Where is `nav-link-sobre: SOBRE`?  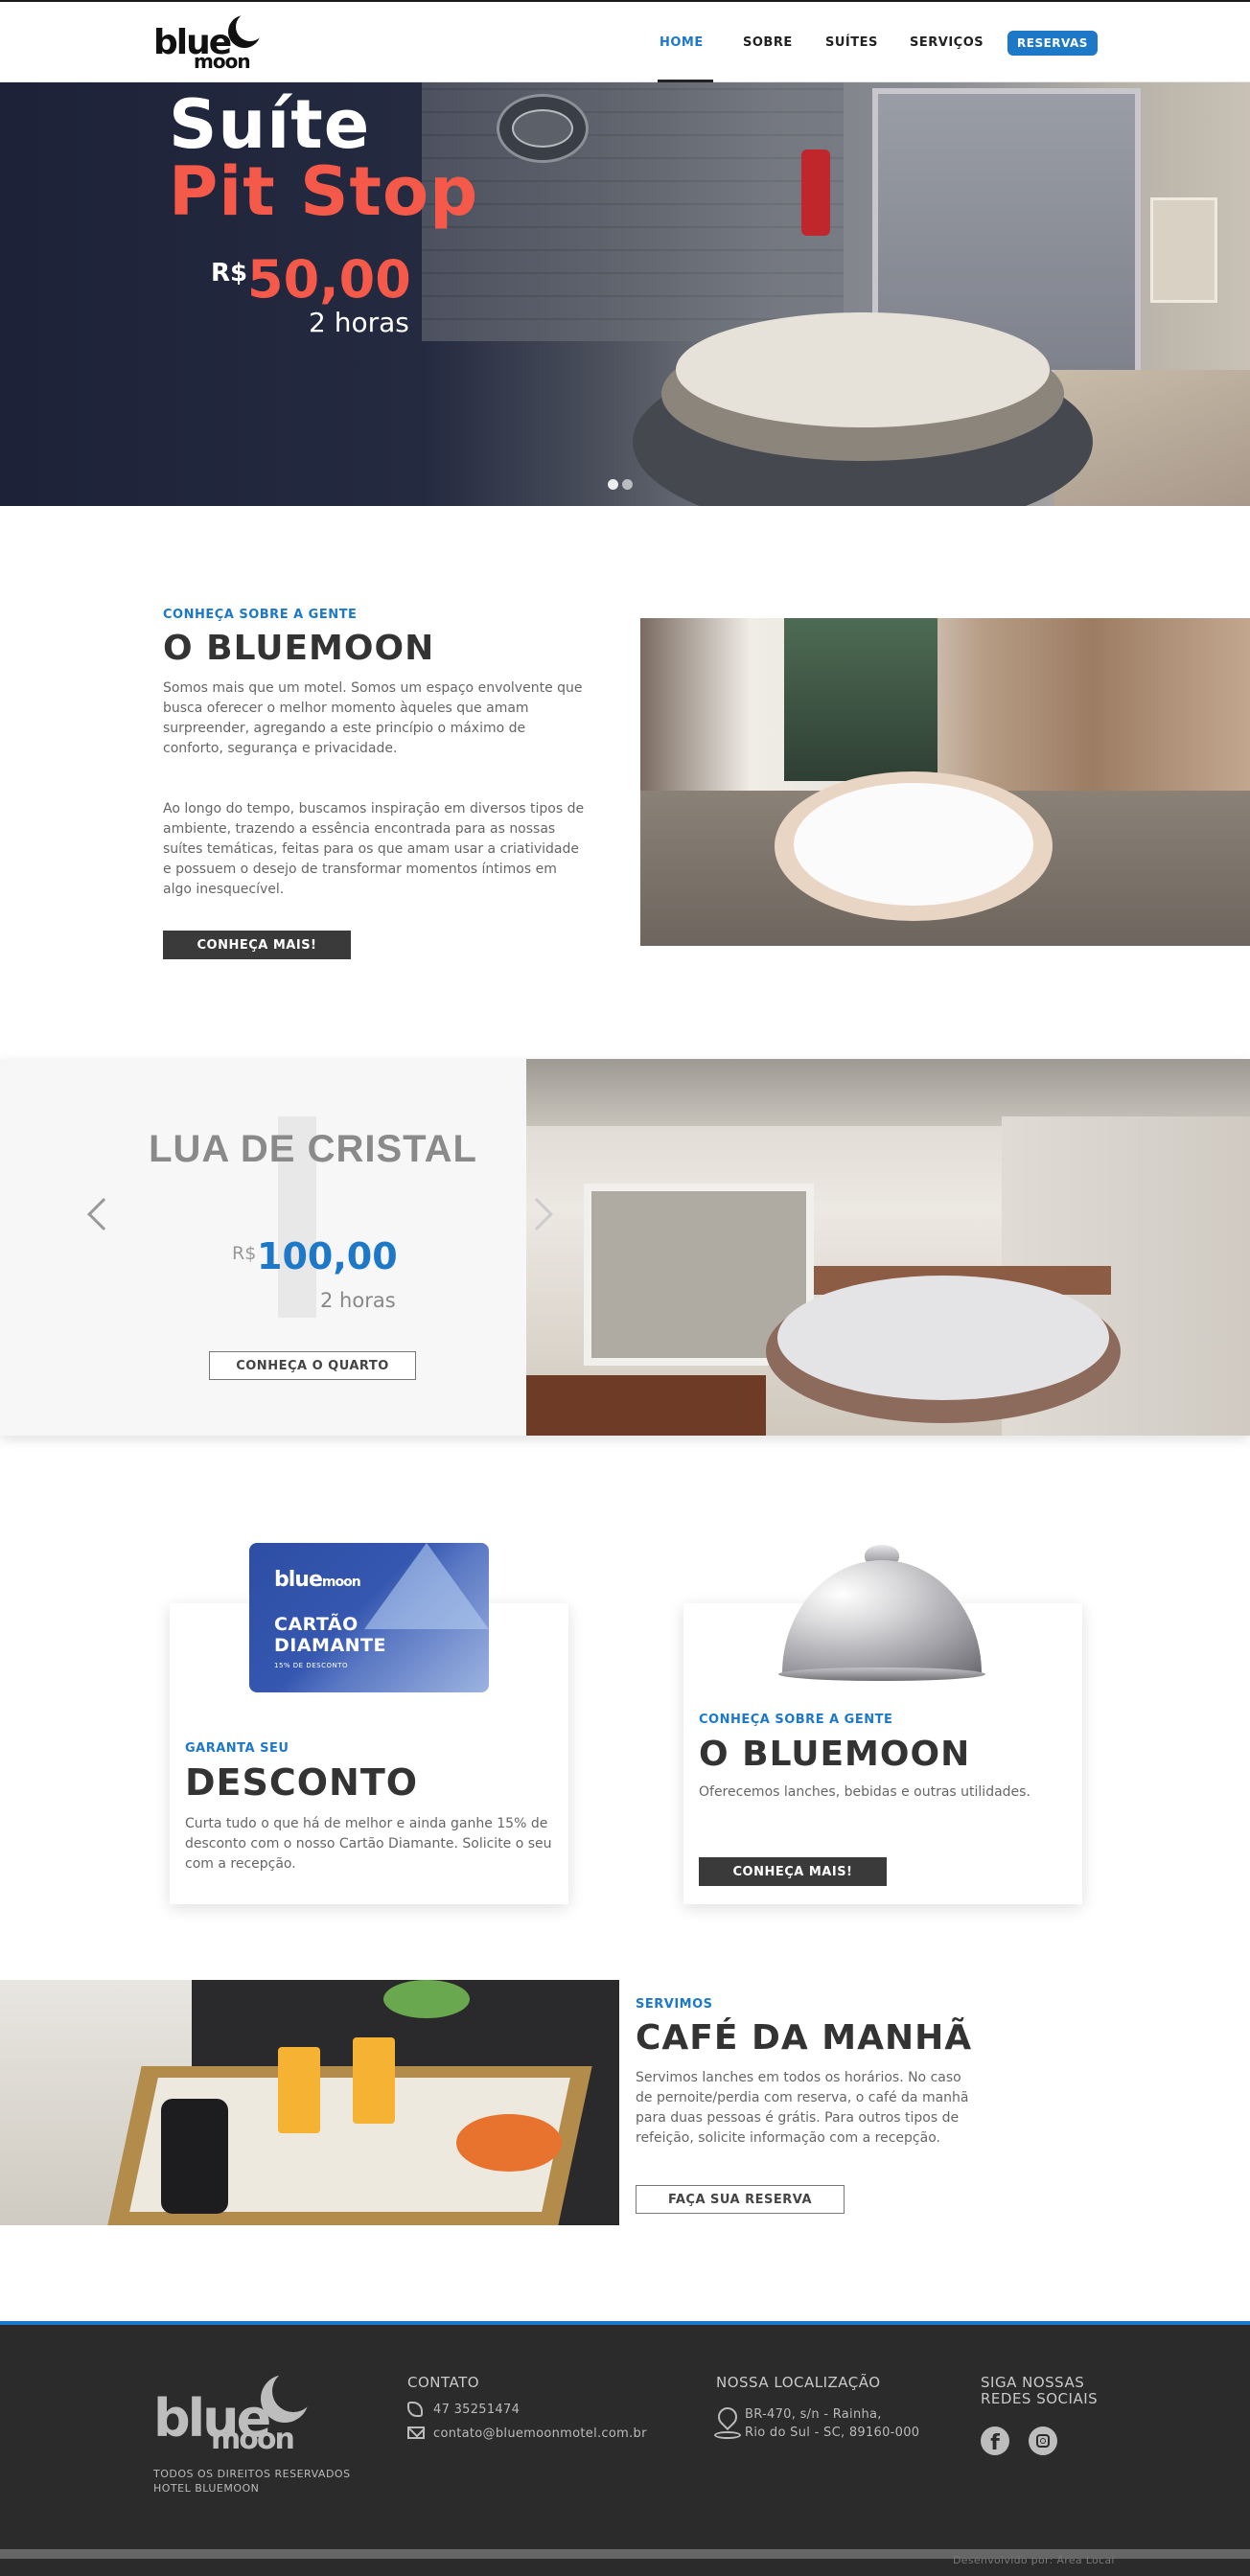
nav-link-sobre: SOBRE is located at coordinates (768, 42).